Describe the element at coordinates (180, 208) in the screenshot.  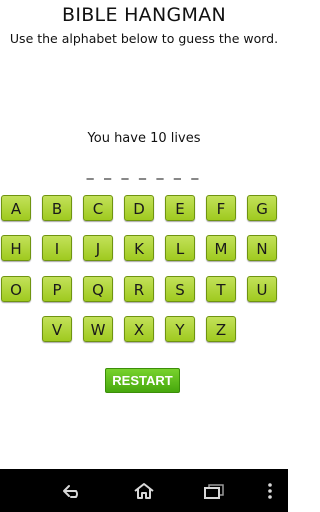
I see `key-e: E` at that location.